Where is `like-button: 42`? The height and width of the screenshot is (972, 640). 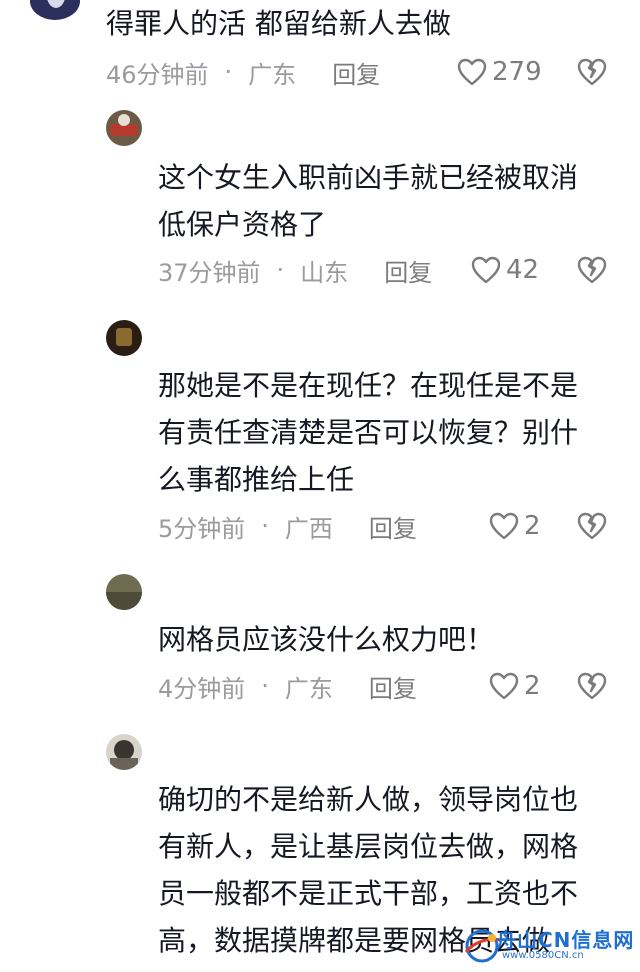
like-button: 42 is located at coordinates (504, 270).